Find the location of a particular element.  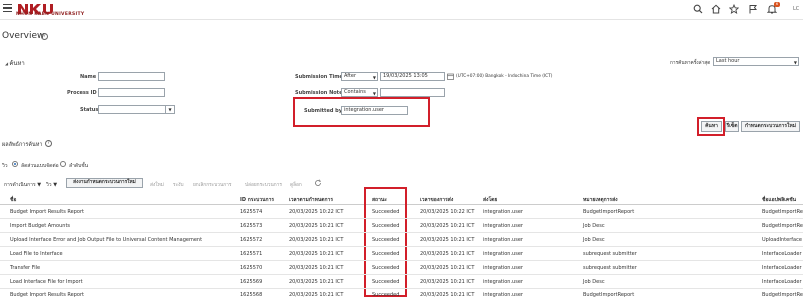

actions-menu: การดำเนินการ ▼ is located at coordinates (22, 185).